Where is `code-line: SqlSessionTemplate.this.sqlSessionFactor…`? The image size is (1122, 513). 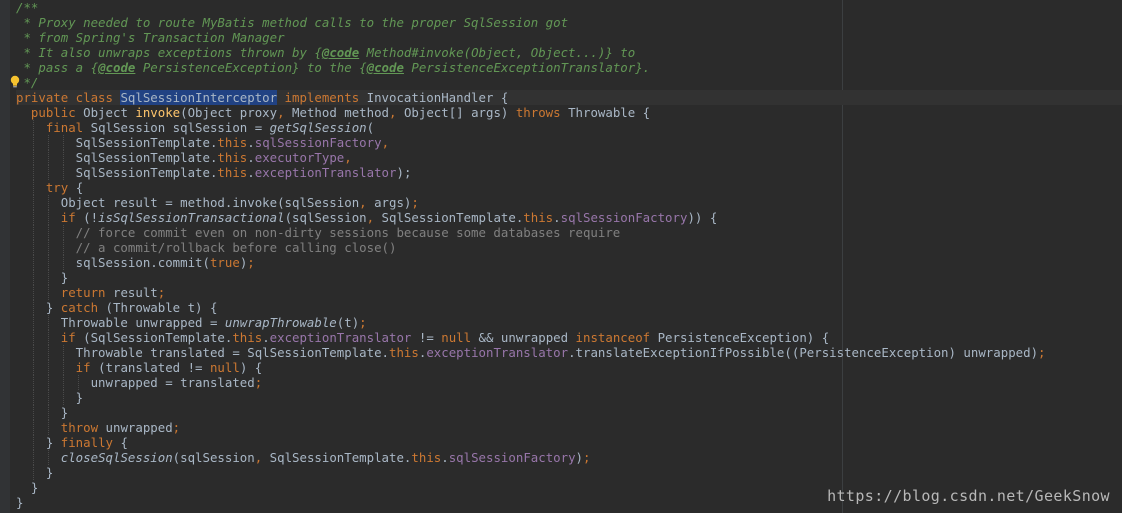
code-line: SqlSessionTemplate.this.sqlSessionFactor… is located at coordinates (569, 142).